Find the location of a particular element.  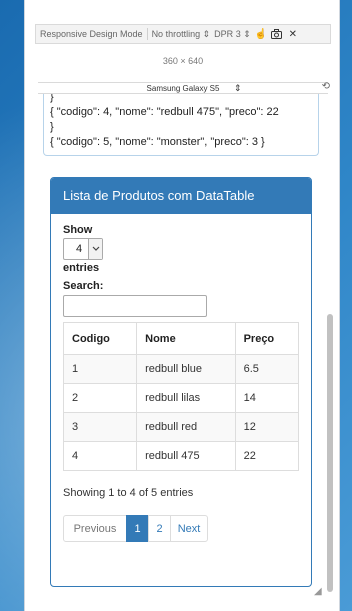

throttling-arrow-icon: ⇕ is located at coordinates (206, 33).